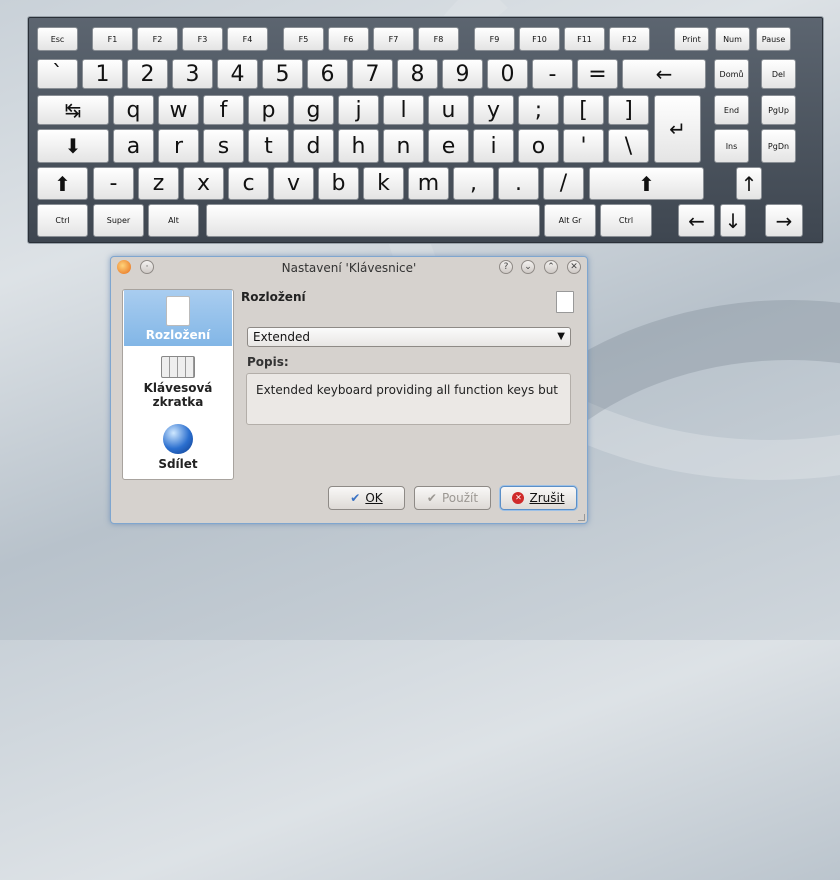  Describe the element at coordinates (538, 146) in the screenshot. I see `key-o: o` at that location.